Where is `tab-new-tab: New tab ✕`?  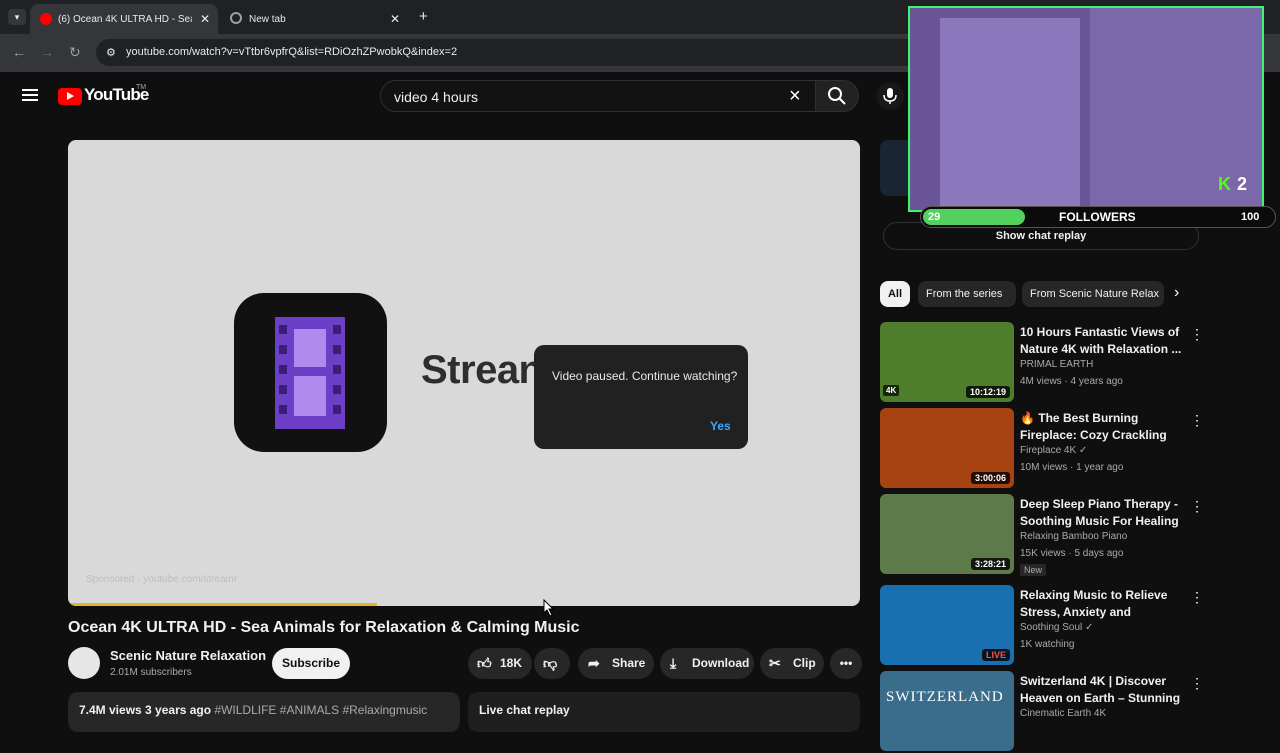 tab-new-tab: New tab ✕ is located at coordinates (317, 19).